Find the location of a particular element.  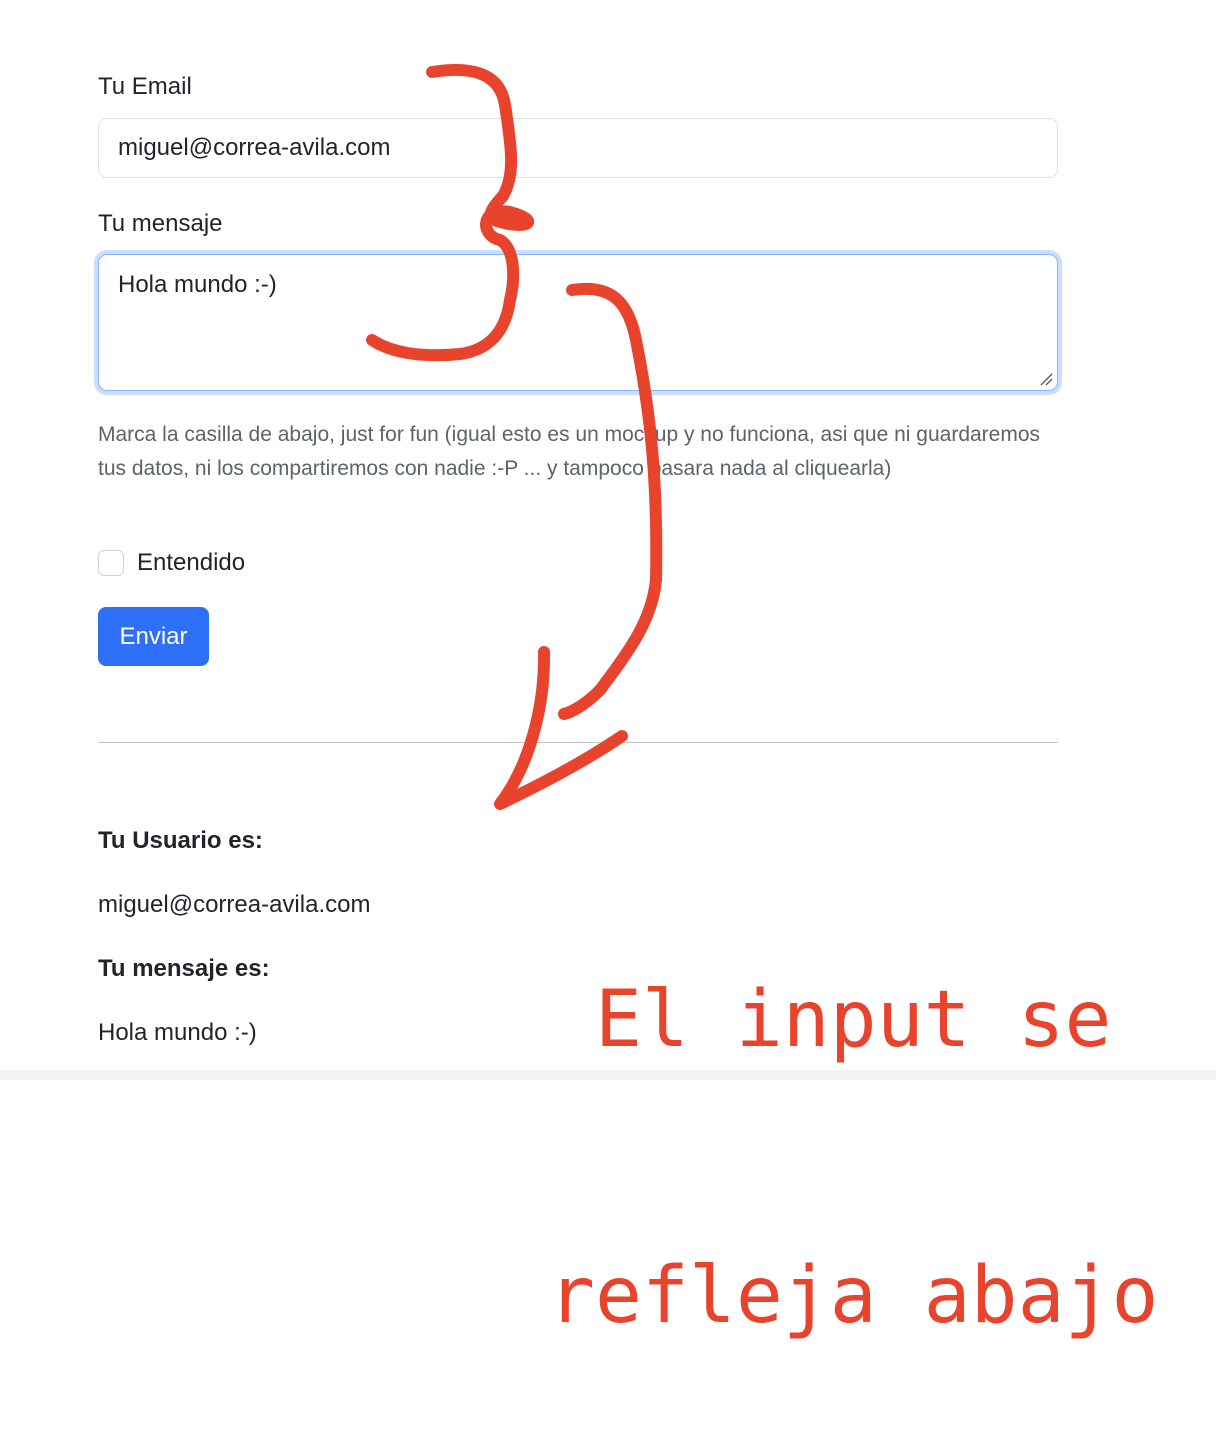

message-heading: Tu mensaje es: is located at coordinates (184, 968).